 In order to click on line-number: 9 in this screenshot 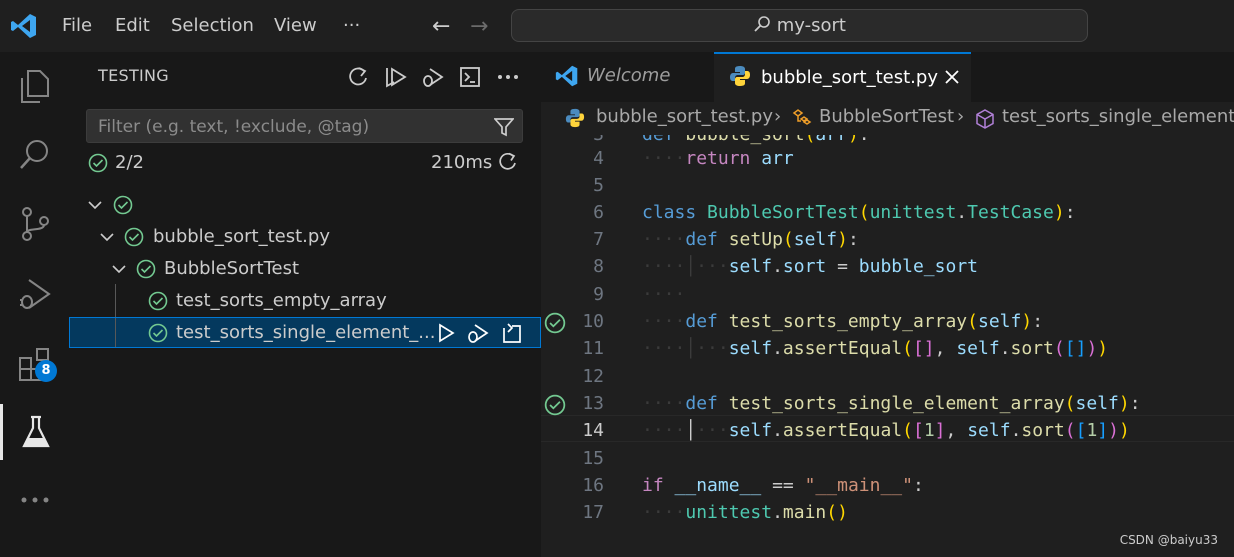, I will do `click(598, 294)`.